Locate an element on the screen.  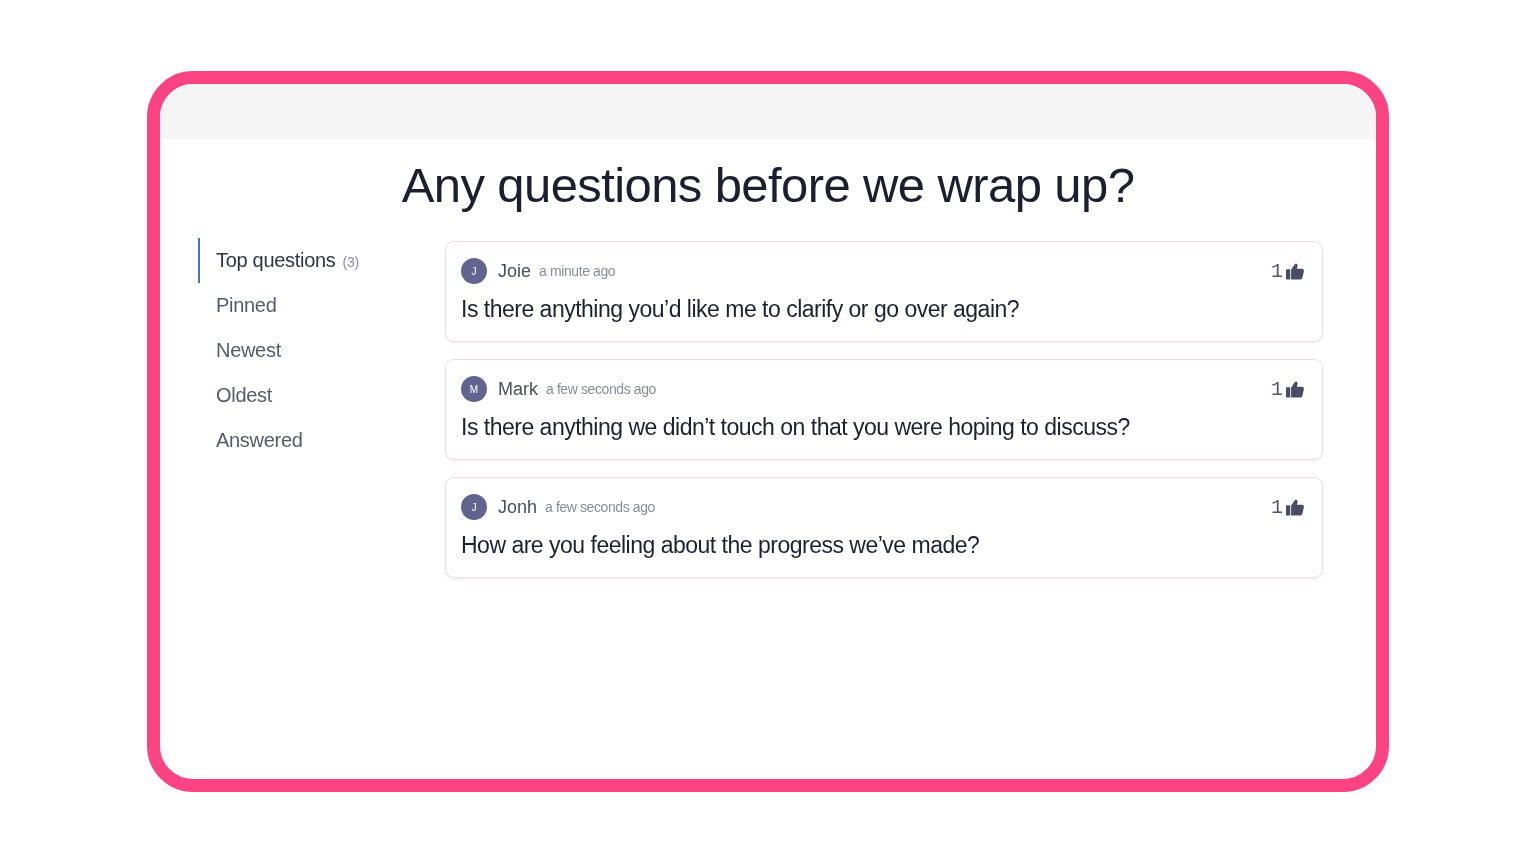
filter-tab: Oldest is located at coordinates (235, 395).